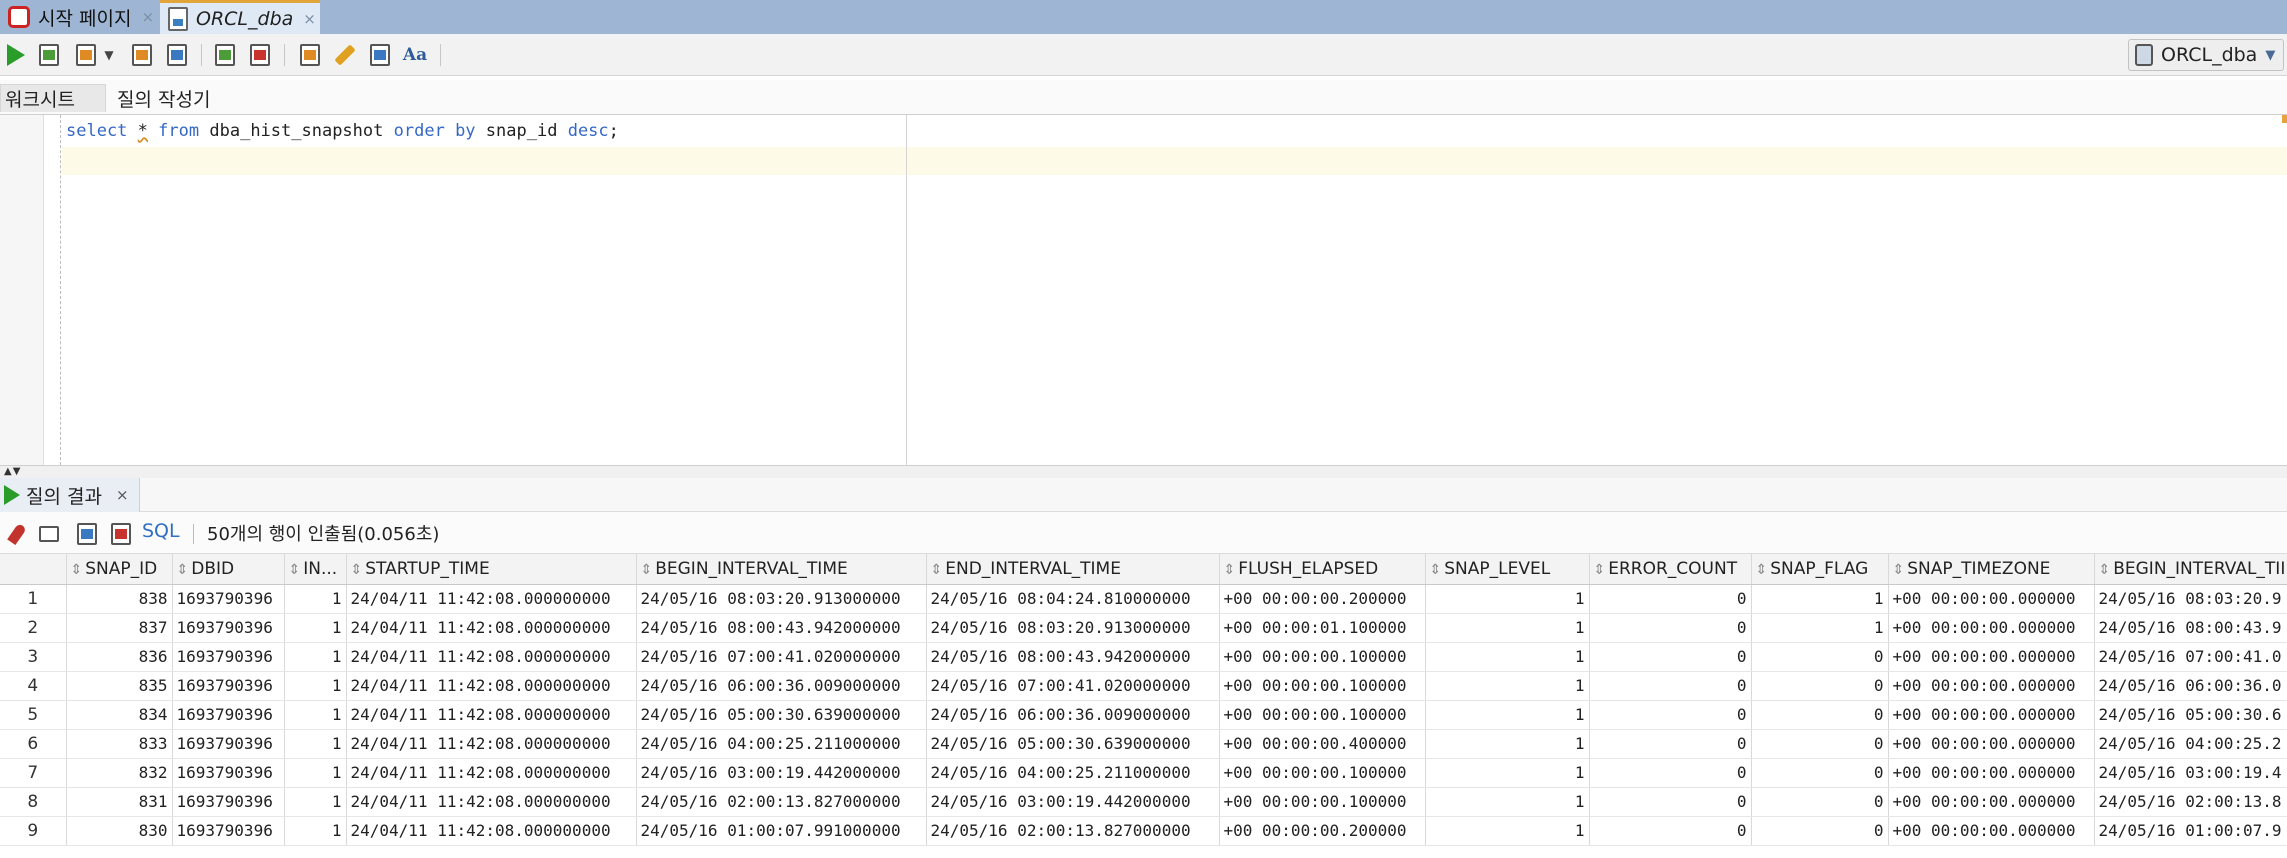  I want to click on column-header: ⇕ END_INTERVAL_TIME, so click(1073, 569).